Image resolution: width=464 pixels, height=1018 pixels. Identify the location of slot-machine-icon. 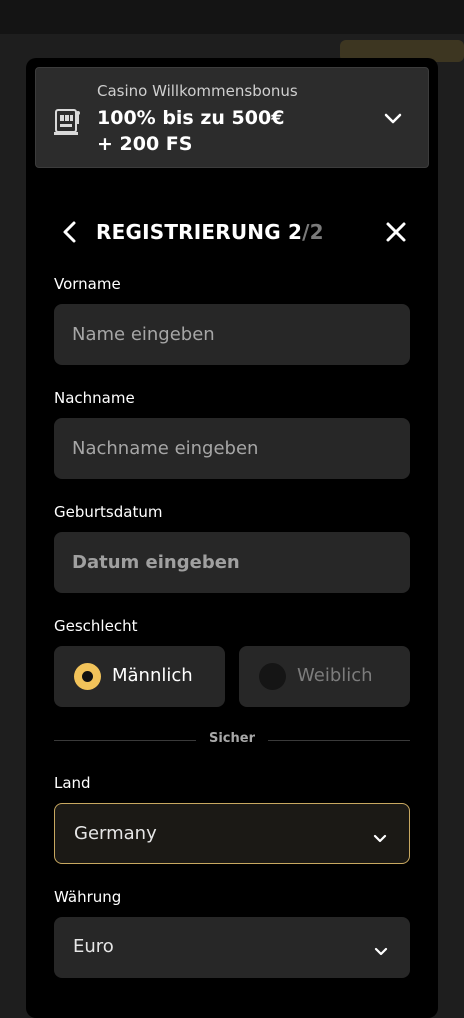
(68, 123).